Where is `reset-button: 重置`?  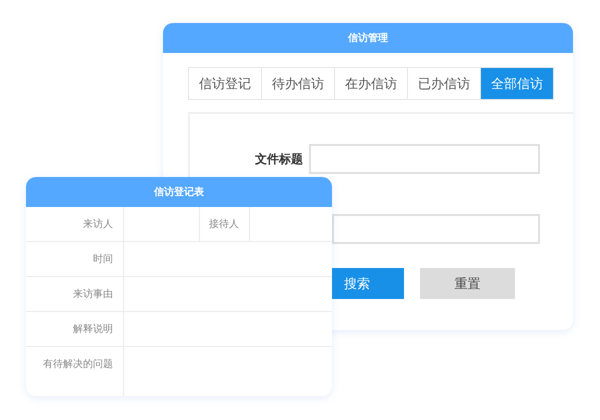
reset-button: 重置 is located at coordinates (467, 283).